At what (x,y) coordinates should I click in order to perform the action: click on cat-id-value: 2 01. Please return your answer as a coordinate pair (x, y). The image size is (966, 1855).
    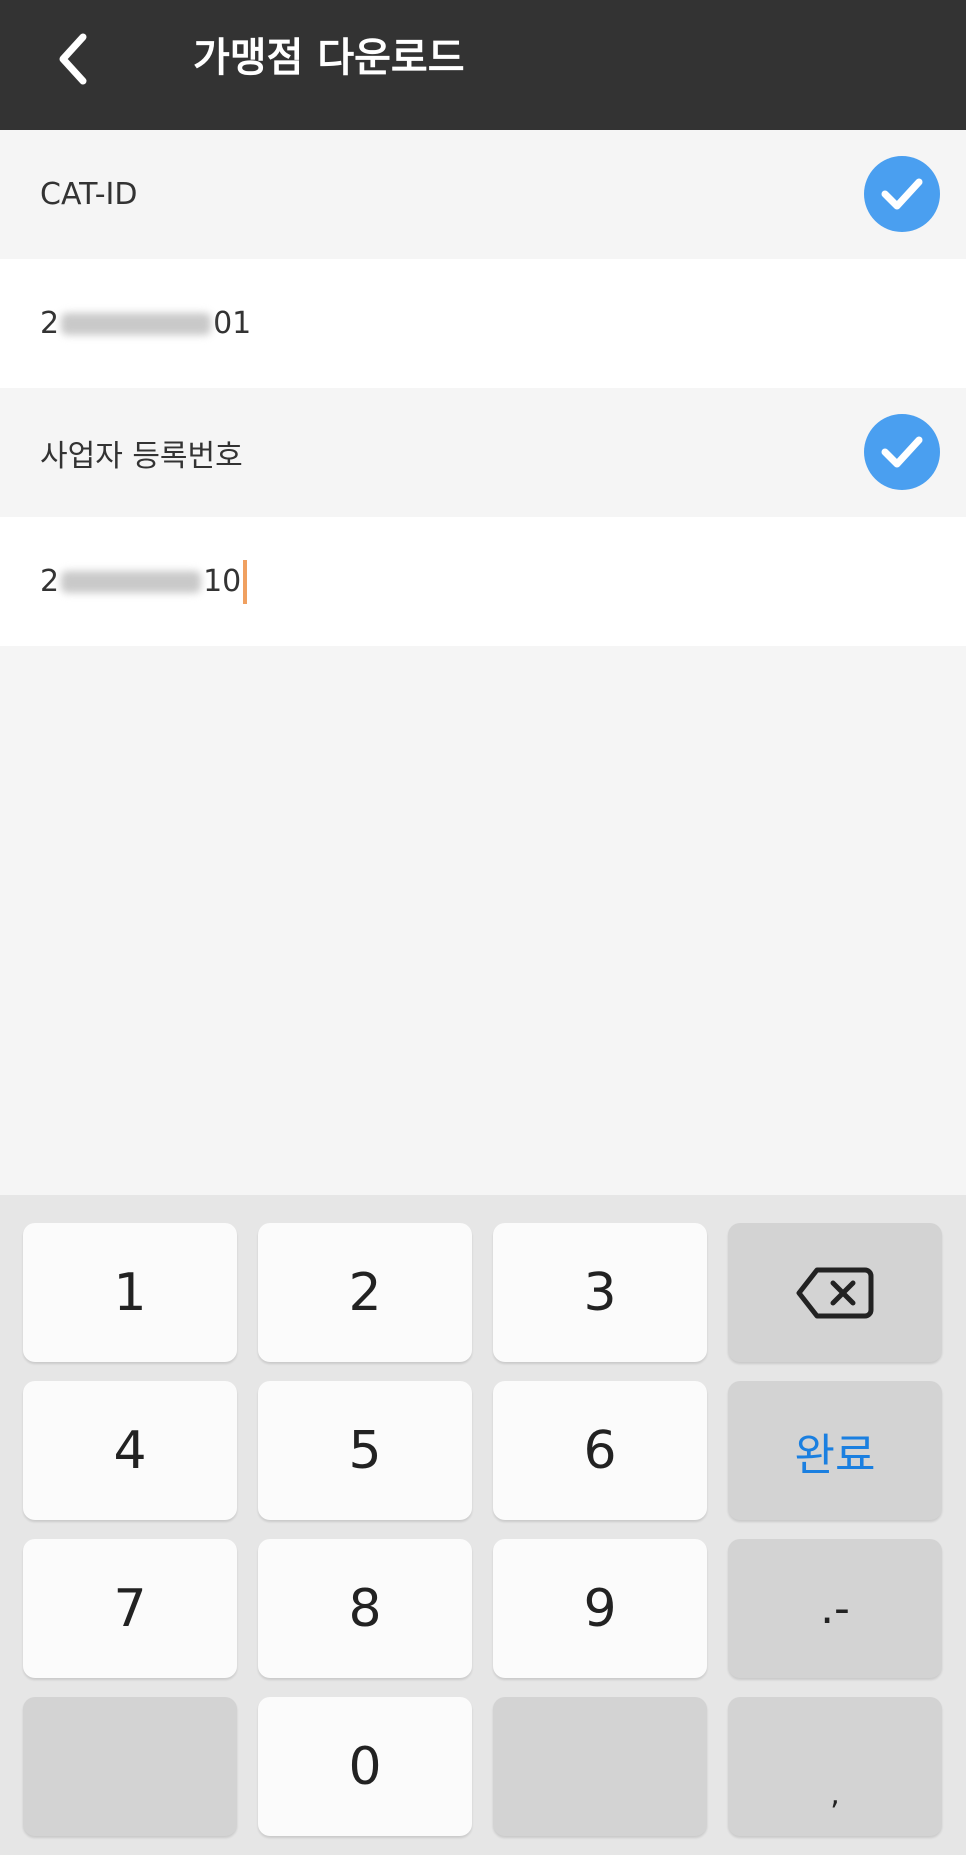
    Looking at the image, I should click on (145, 323).